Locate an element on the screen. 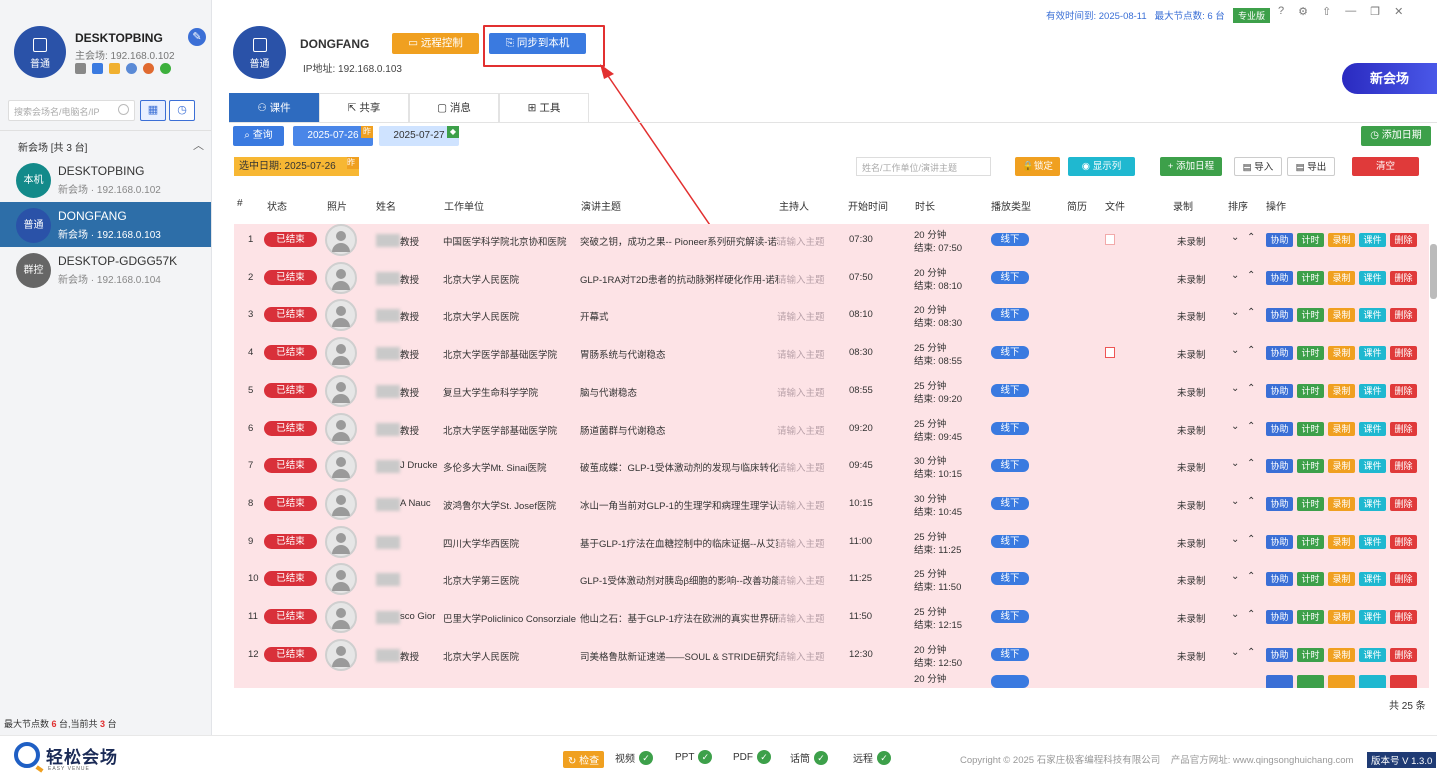 This screenshot has width=1437, height=782. show-columns-button: ◉ 显示列 is located at coordinates (1101, 166).